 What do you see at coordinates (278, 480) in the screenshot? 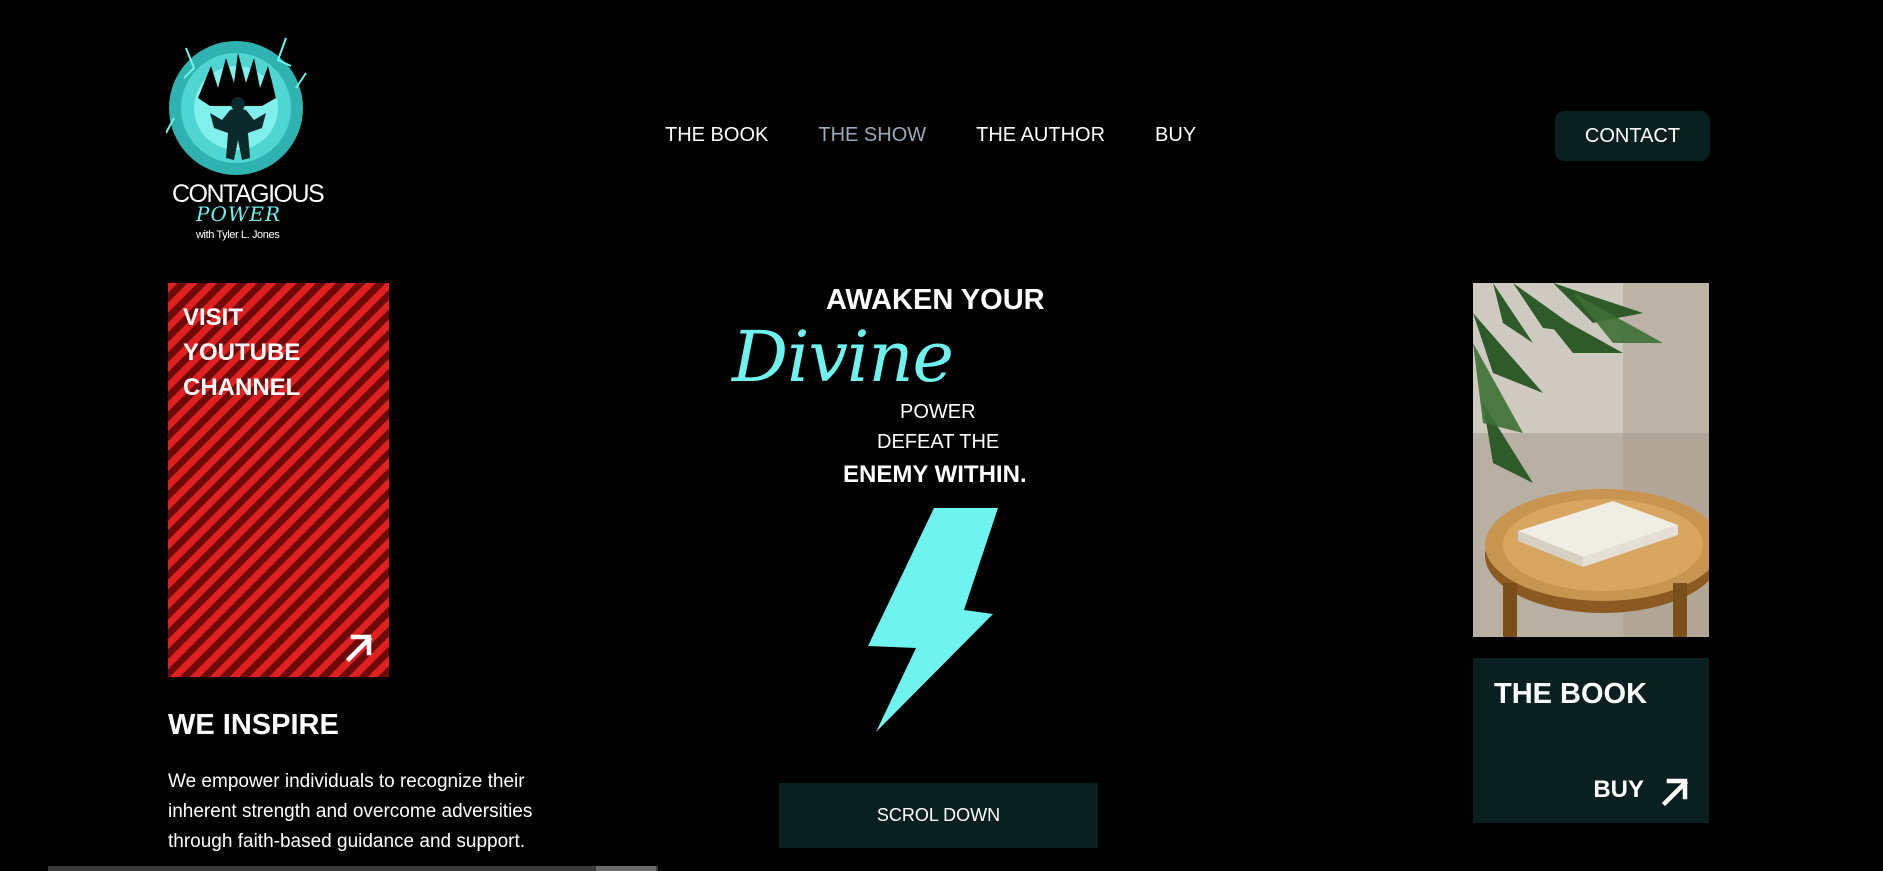
I see `youtube-channel-card: VISIT YOUTUBE CHANNEL` at bounding box center [278, 480].